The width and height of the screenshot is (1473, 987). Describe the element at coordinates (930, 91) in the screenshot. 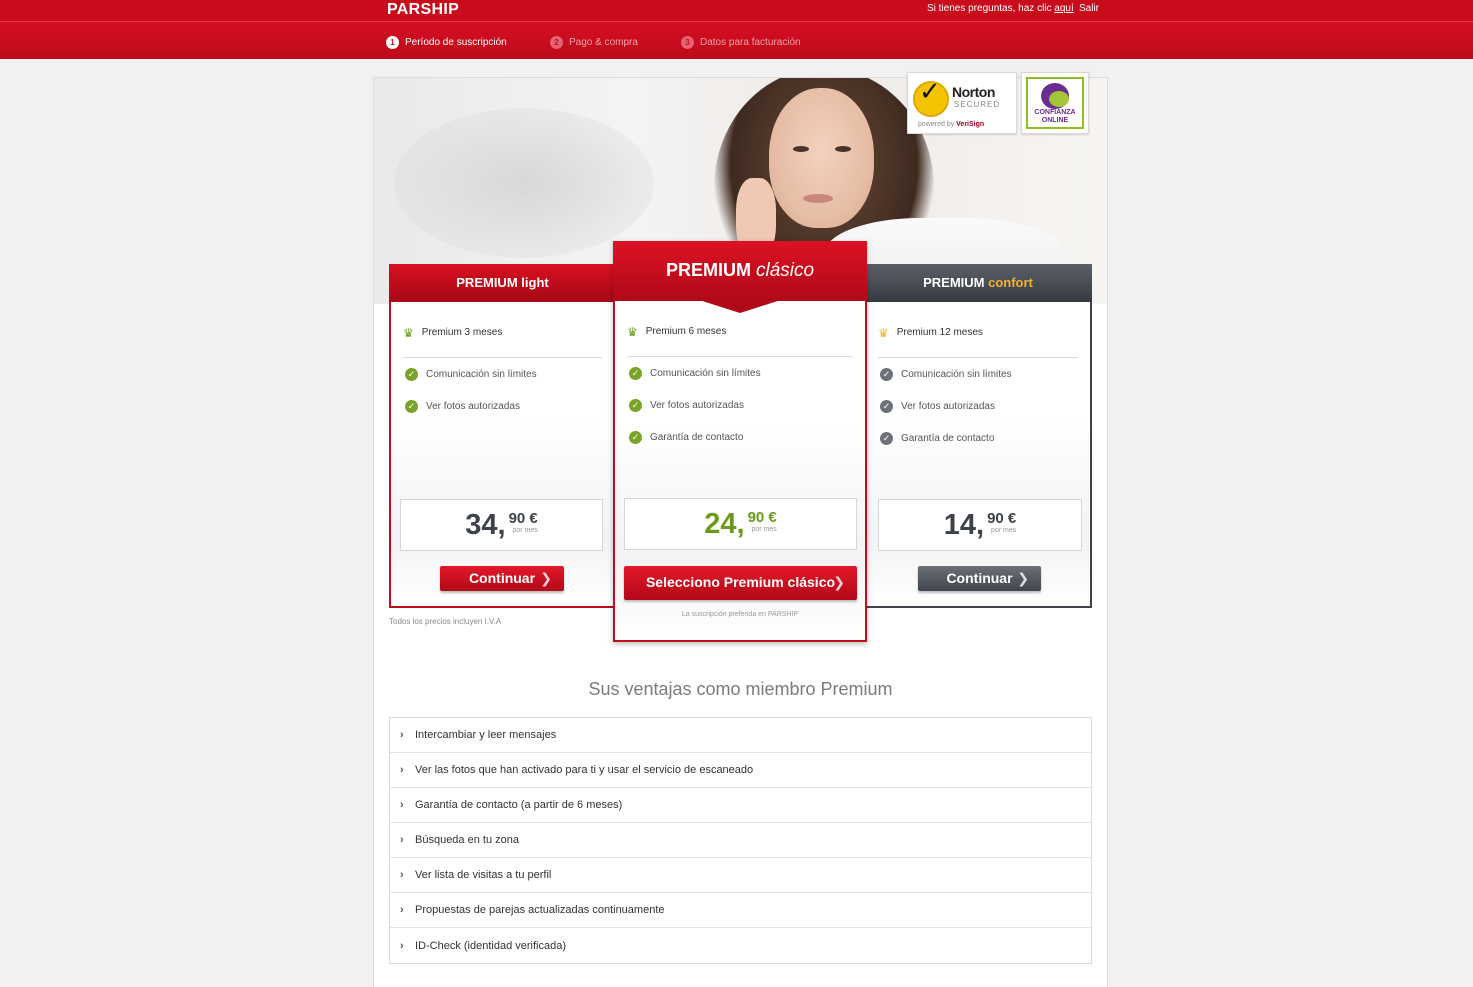

I see `checkmark-icon: ✓` at that location.